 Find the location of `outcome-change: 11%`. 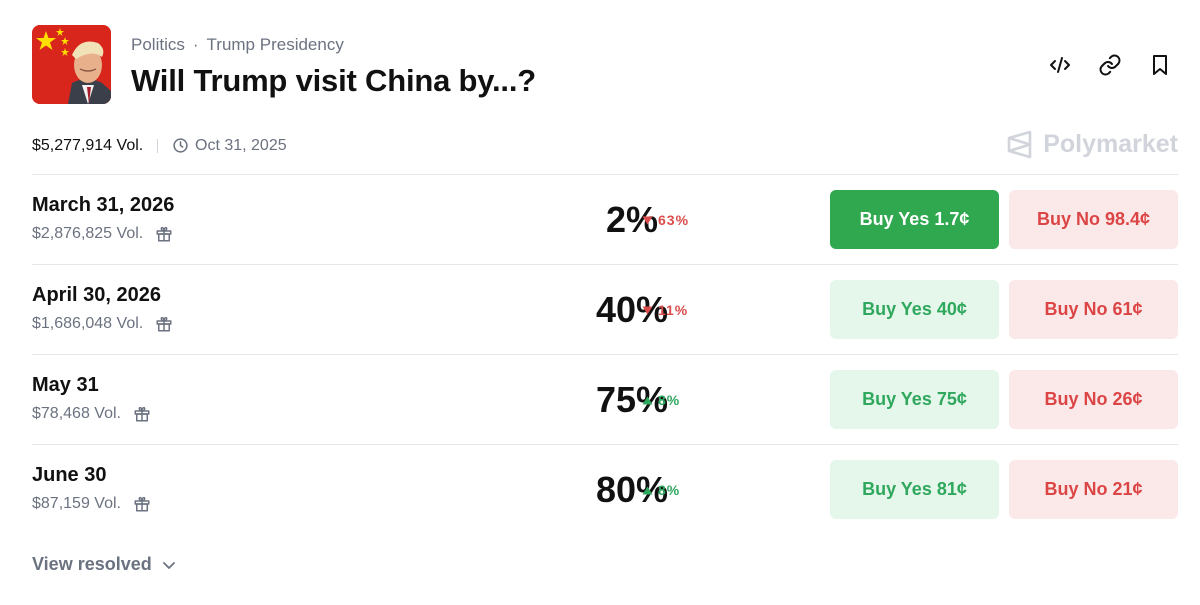

outcome-change: 11% is located at coordinates (665, 310).